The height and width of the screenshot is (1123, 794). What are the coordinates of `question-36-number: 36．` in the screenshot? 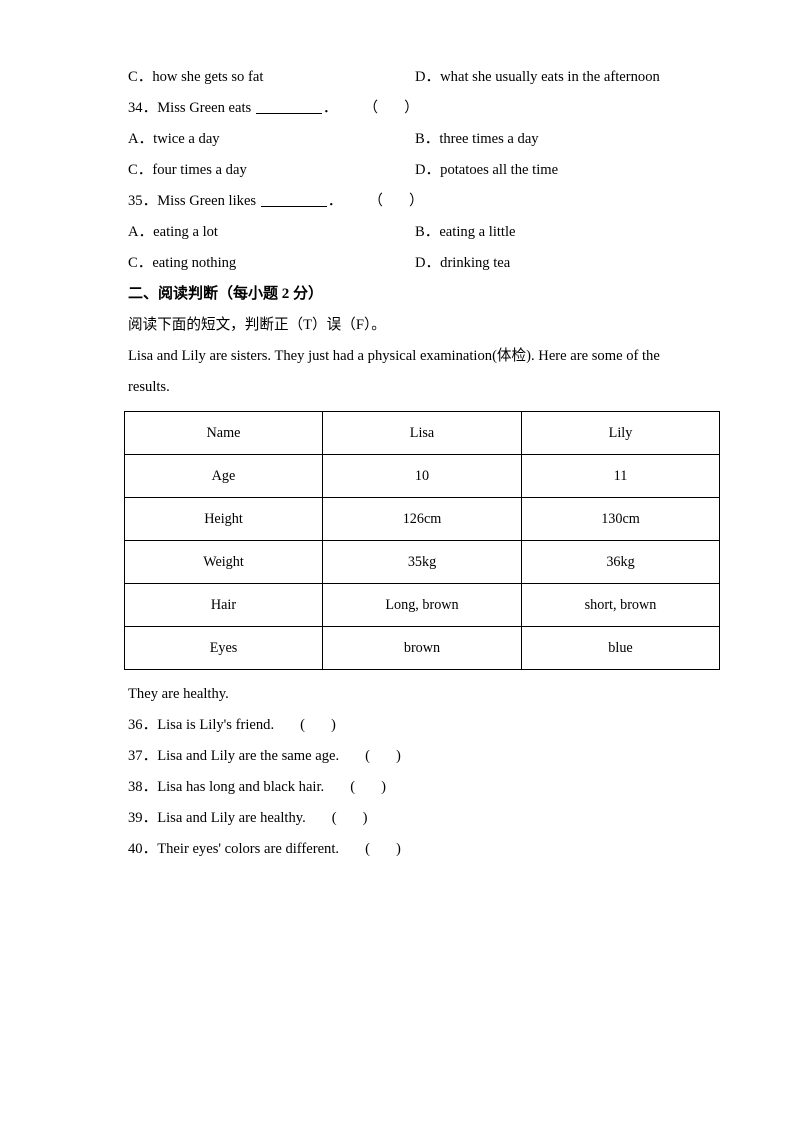 It's located at (143, 725).